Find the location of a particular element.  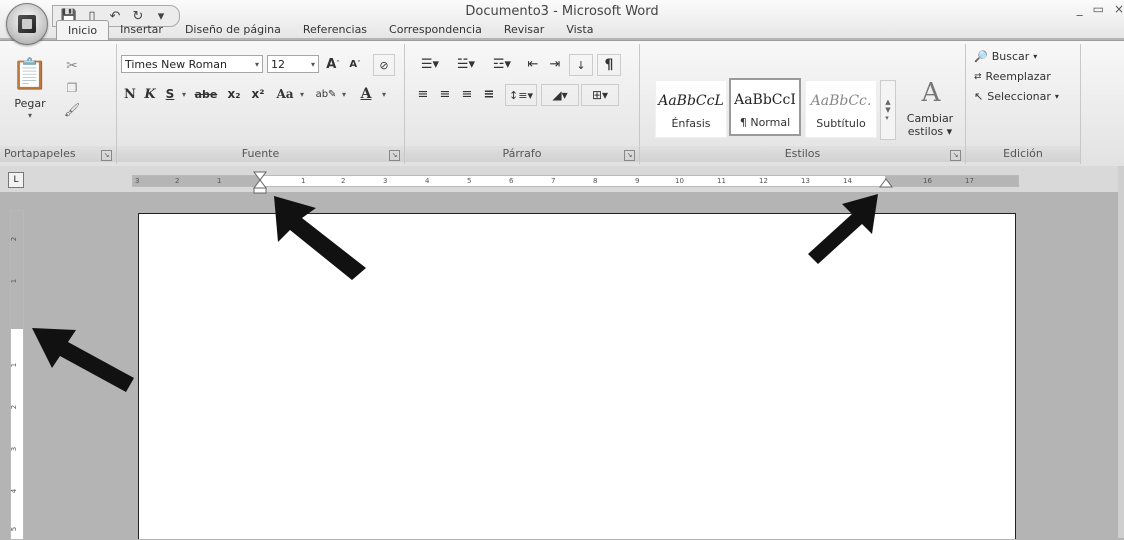

select-button: ↖ Seleccionar ▾ is located at coordinates (1016, 96).